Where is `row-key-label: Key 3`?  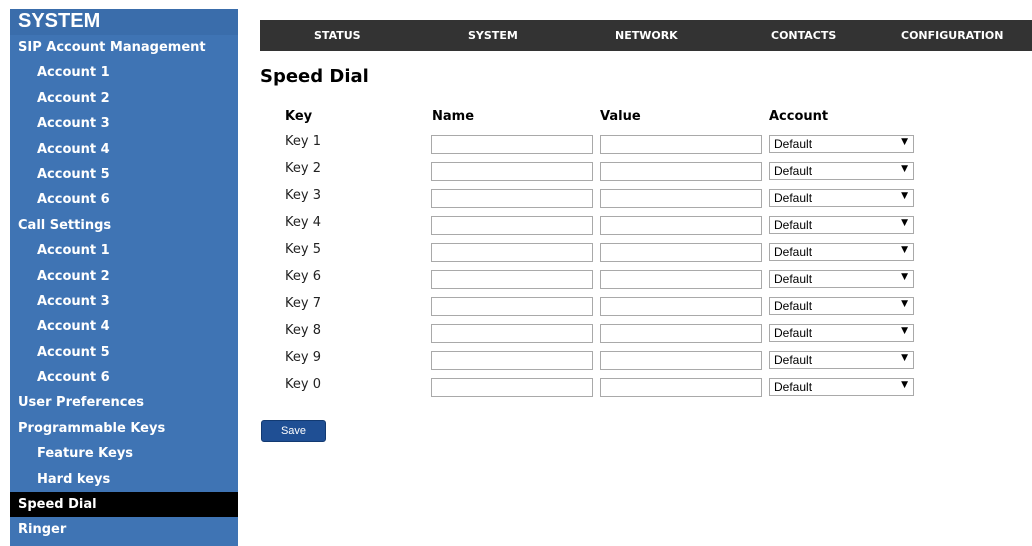
row-key-label: Key 3 is located at coordinates (303, 195).